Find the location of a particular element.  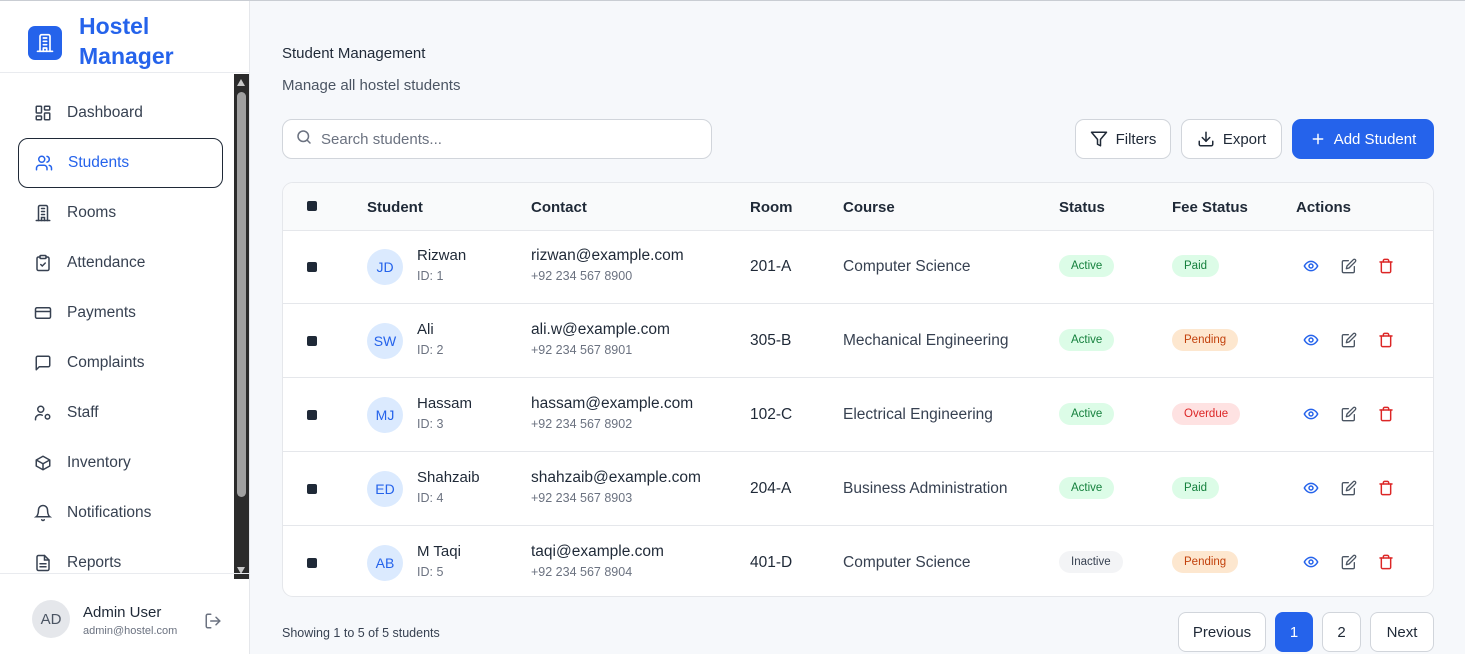

add-student-button: Add Student is located at coordinates (1363, 139).